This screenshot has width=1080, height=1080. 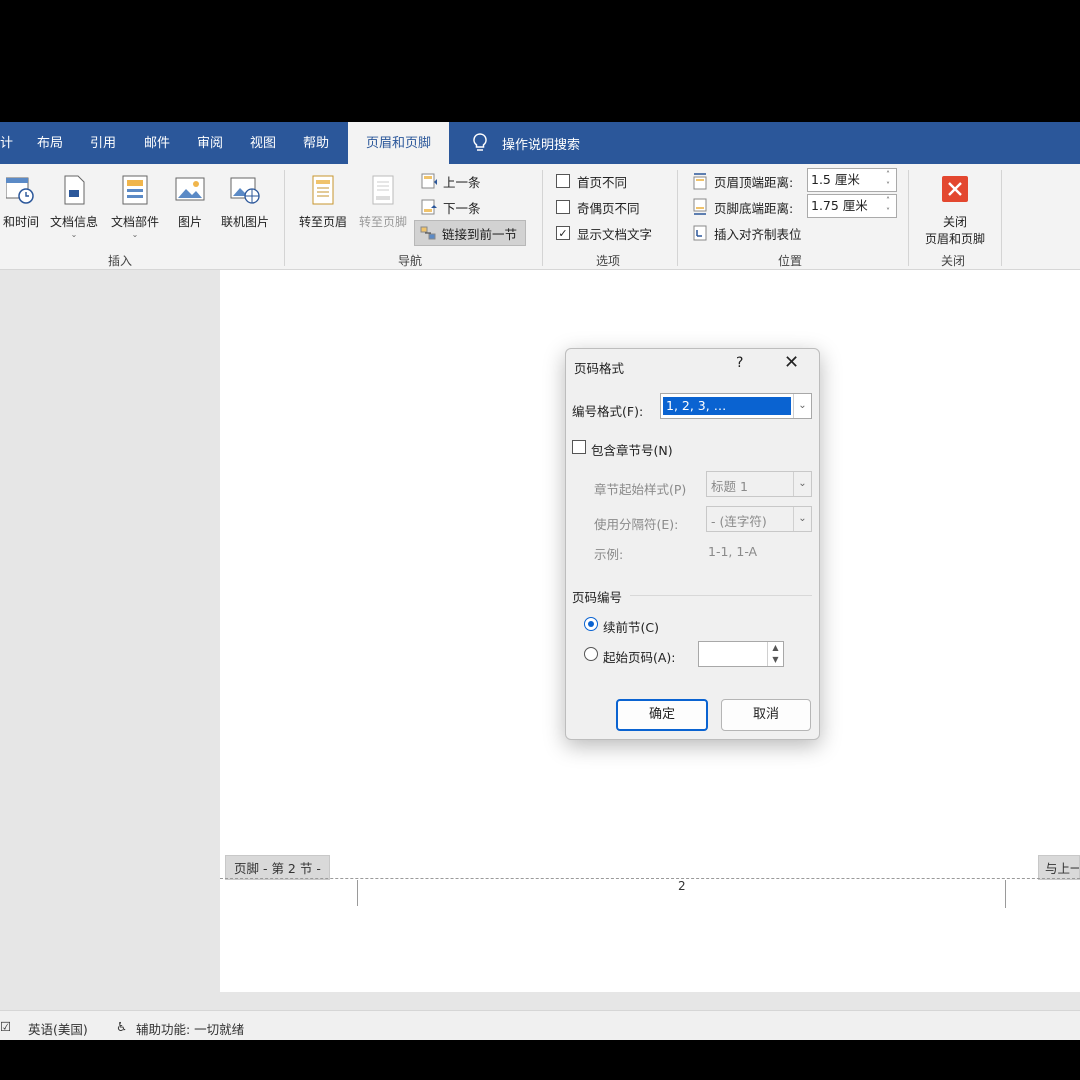 I want to click on search-label: 操作说明搜索, so click(x=541, y=145).